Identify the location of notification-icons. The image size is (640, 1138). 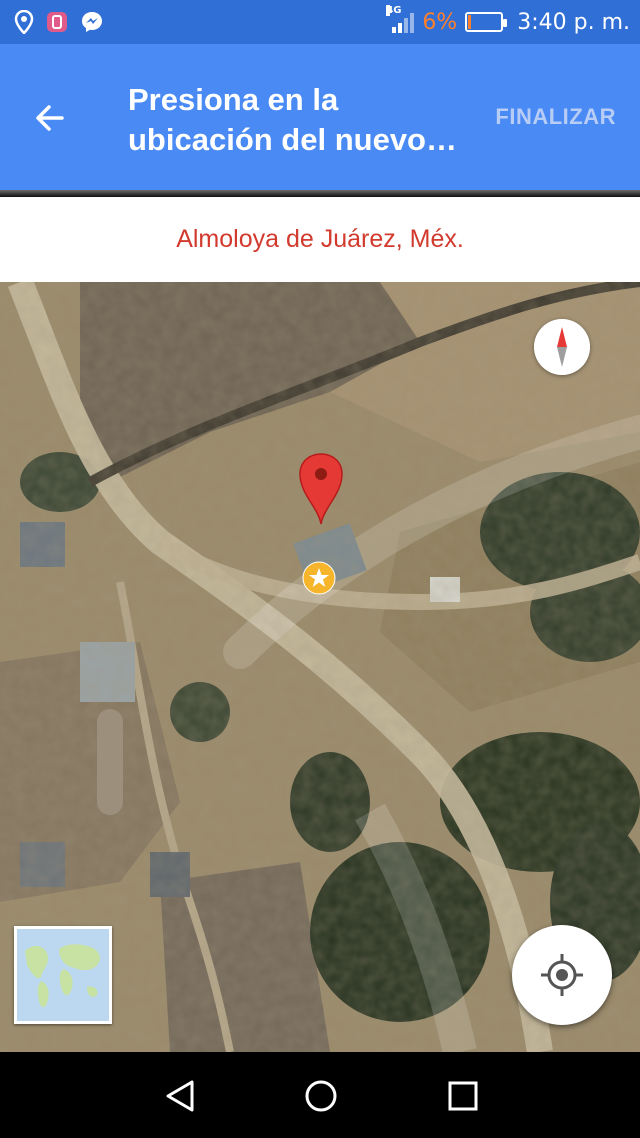
(52, 22).